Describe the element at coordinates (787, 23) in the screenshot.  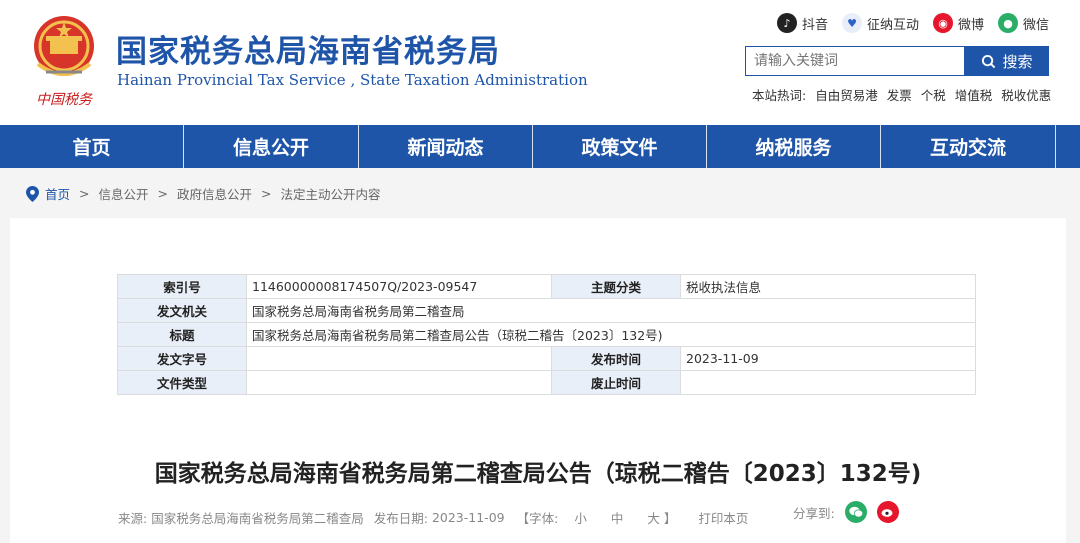
I see `tiktok-icon: ♪` at that location.